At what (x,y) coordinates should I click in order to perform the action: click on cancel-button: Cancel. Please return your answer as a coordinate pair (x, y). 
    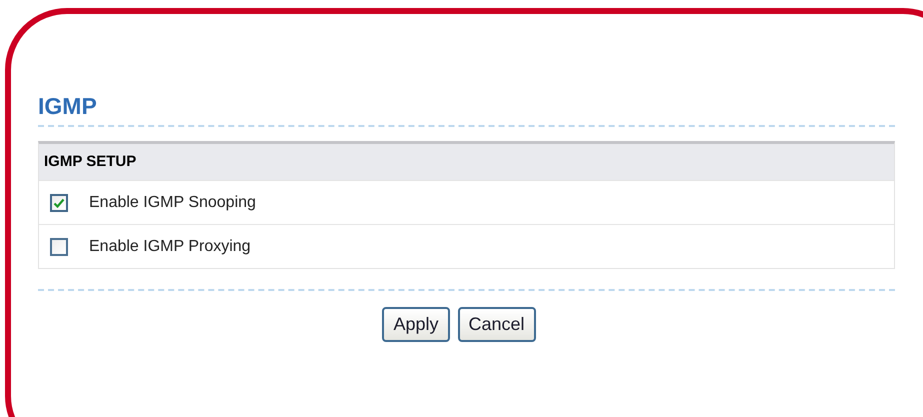
    Looking at the image, I should click on (497, 324).